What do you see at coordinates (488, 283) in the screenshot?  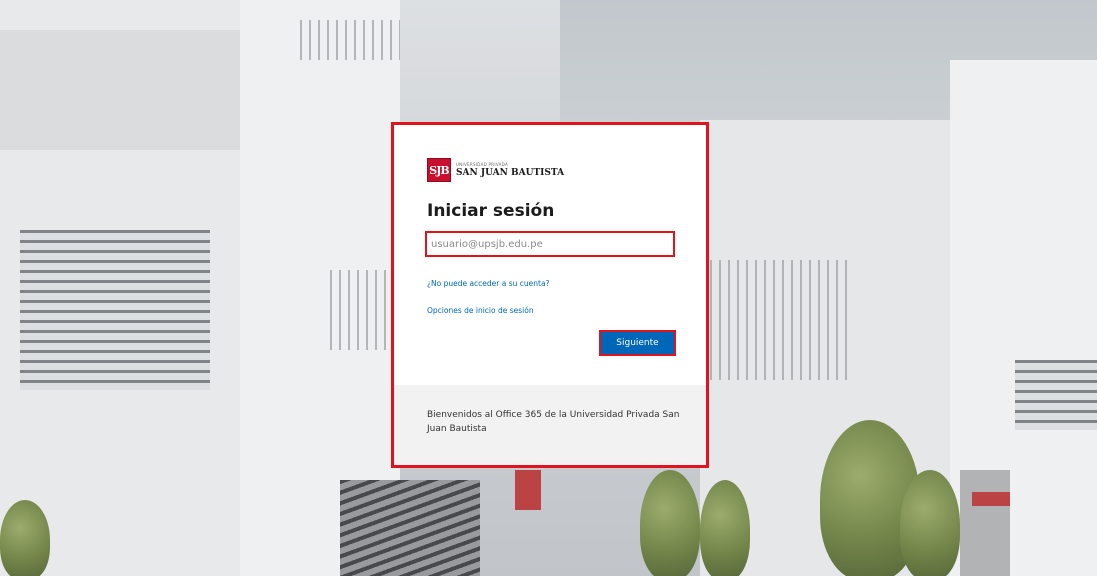 I see `forgot-account-link: ¿No puede acceder a su cuenta?` at bounding box center [488, 283].